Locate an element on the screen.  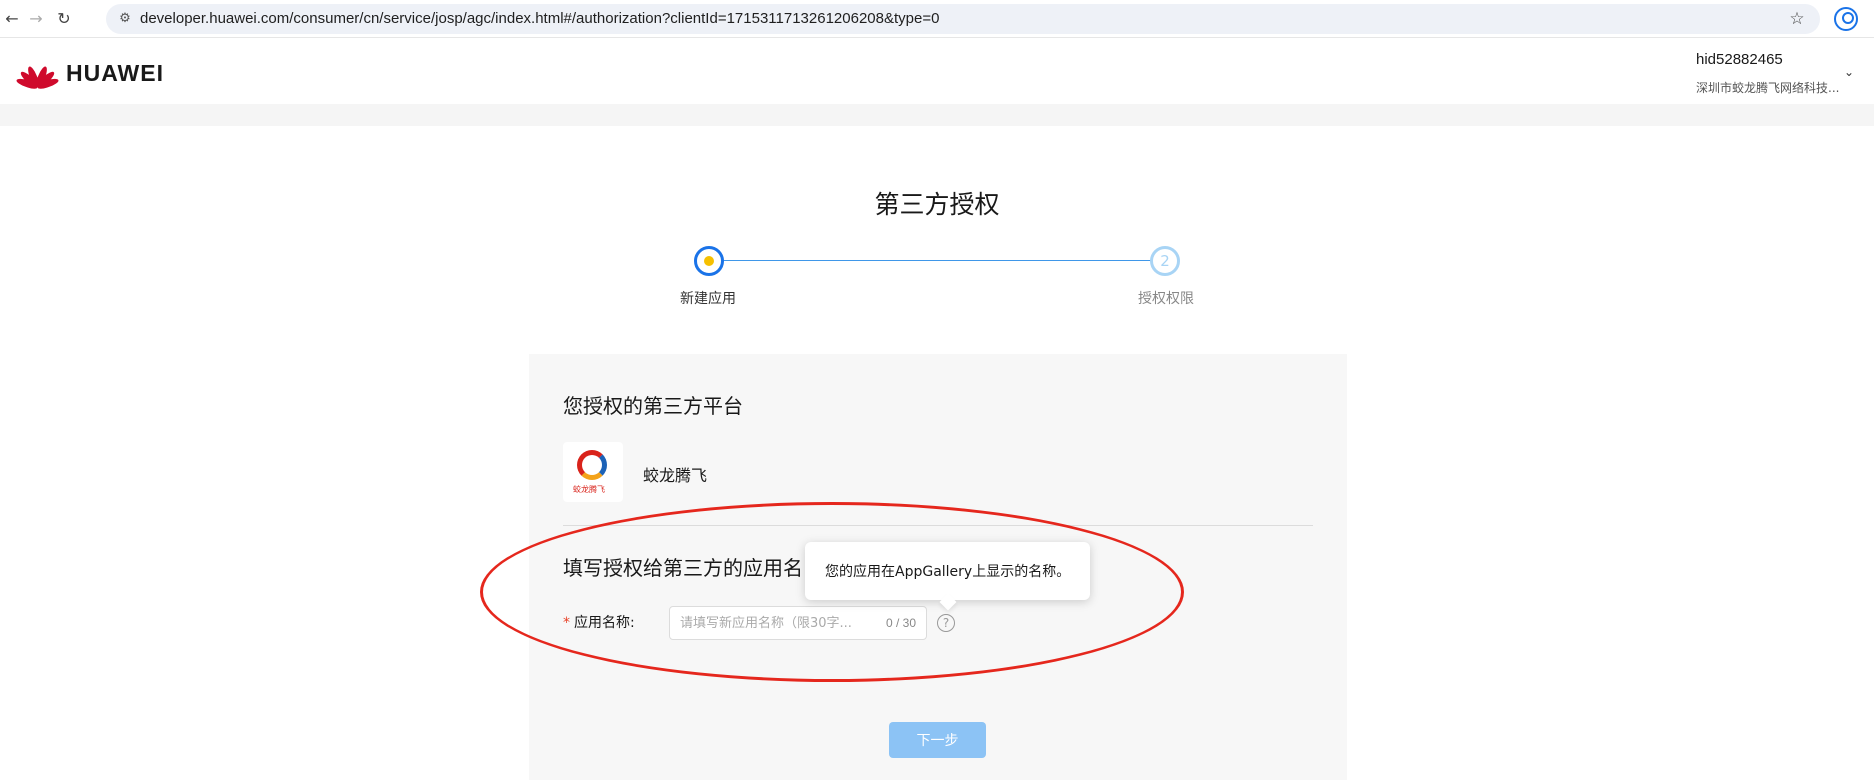
step-active-dot is located at coordinates (709, 261).